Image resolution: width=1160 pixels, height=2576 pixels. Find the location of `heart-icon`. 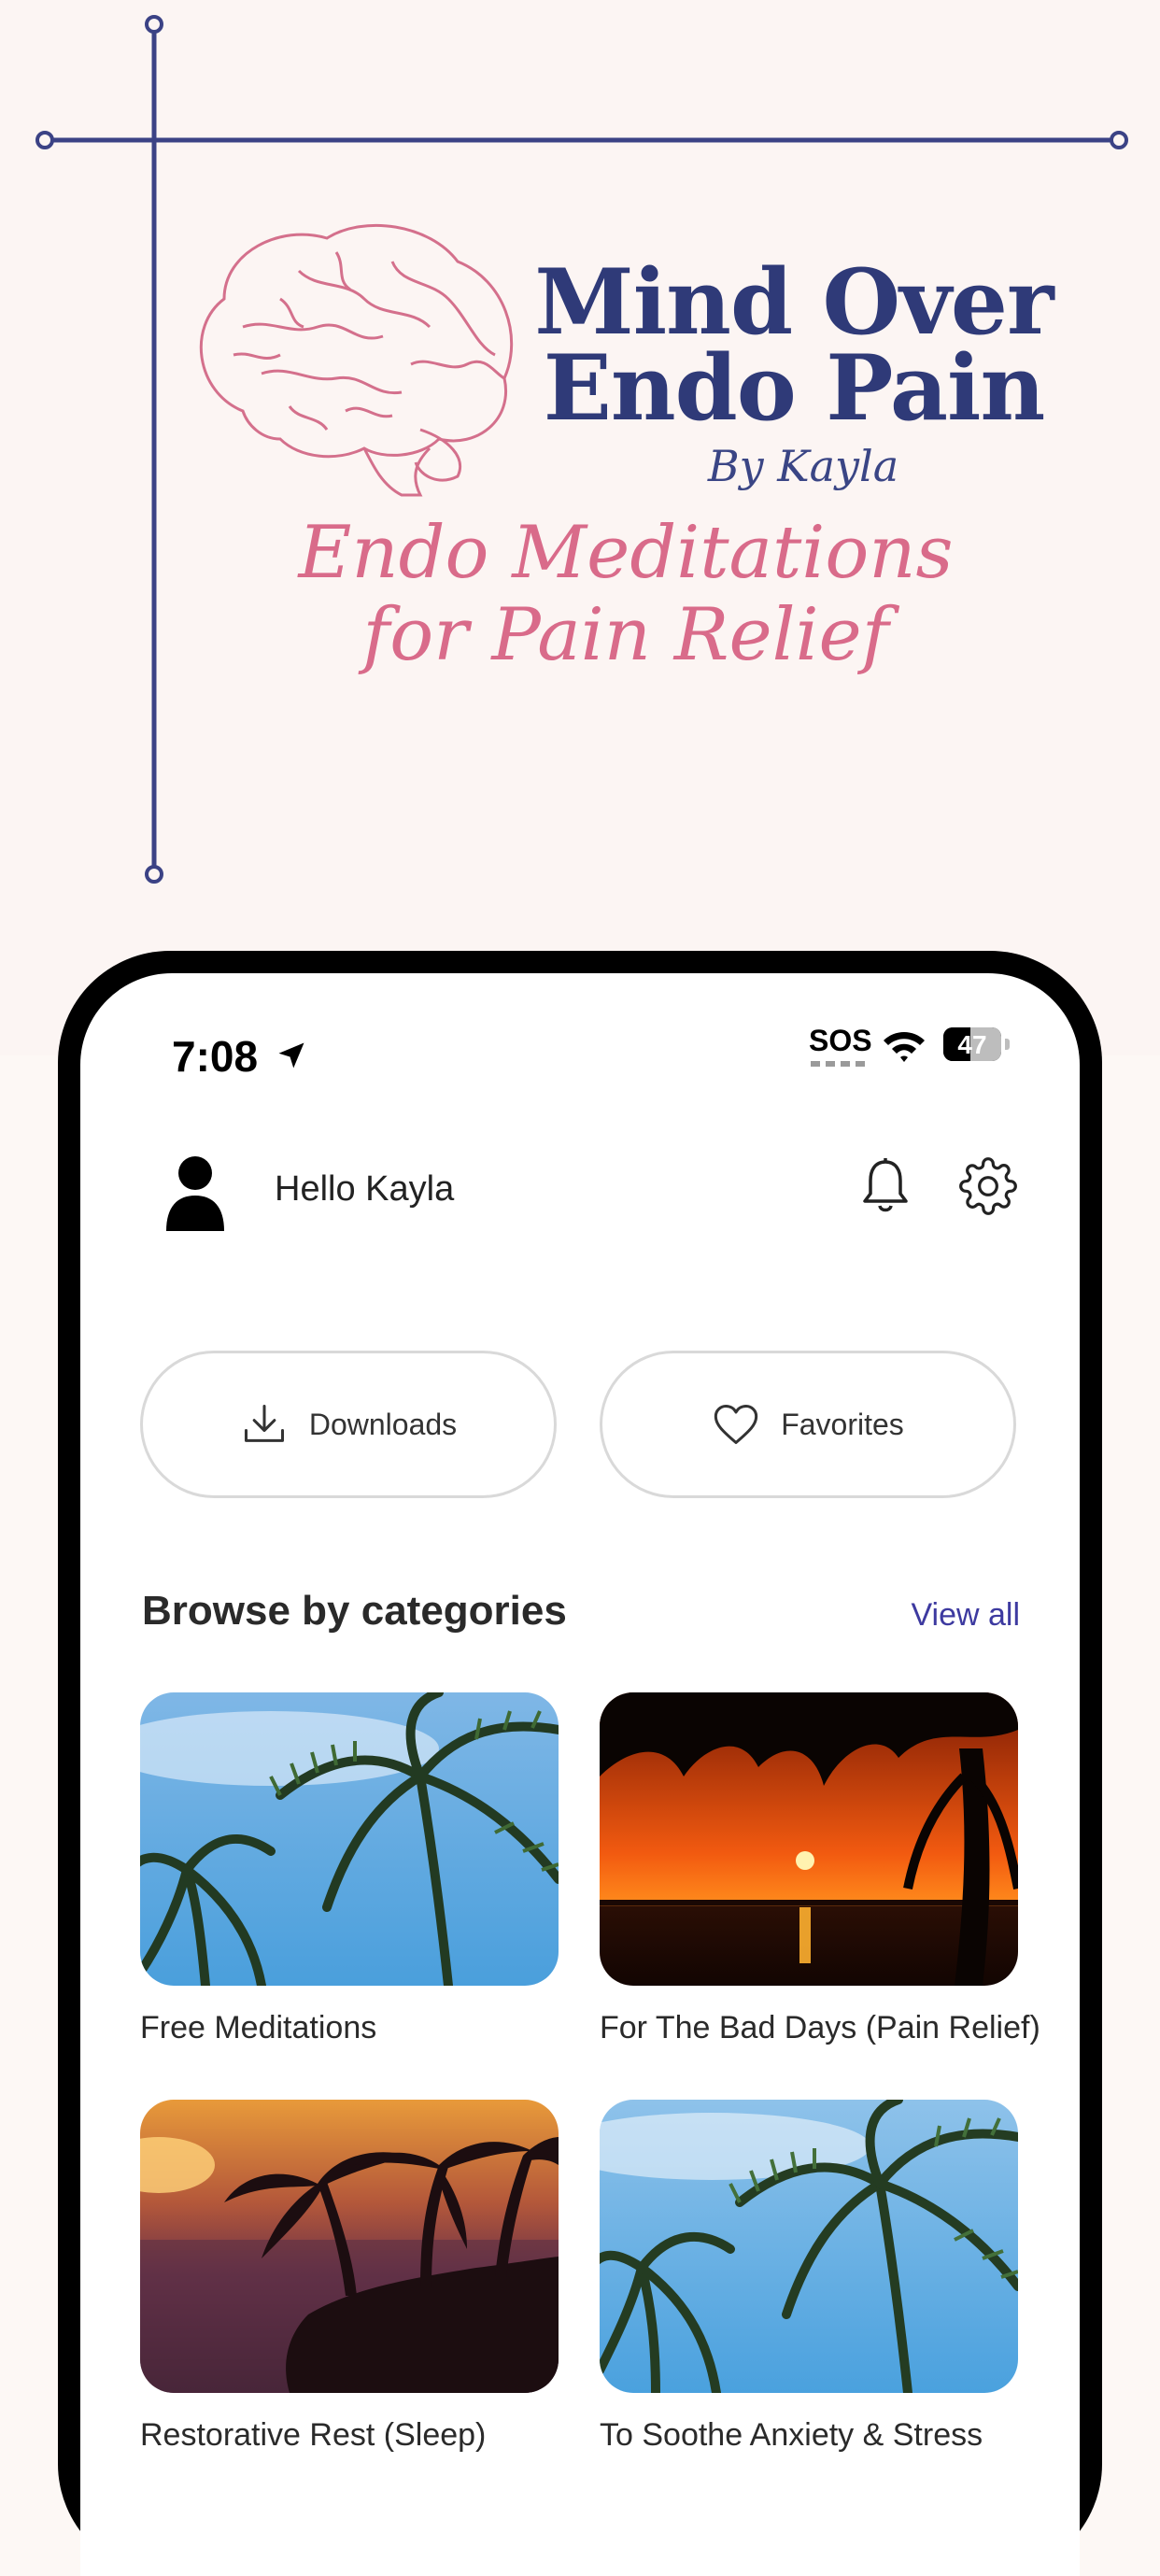

heart-icon is located at coordinates (736, 1424).